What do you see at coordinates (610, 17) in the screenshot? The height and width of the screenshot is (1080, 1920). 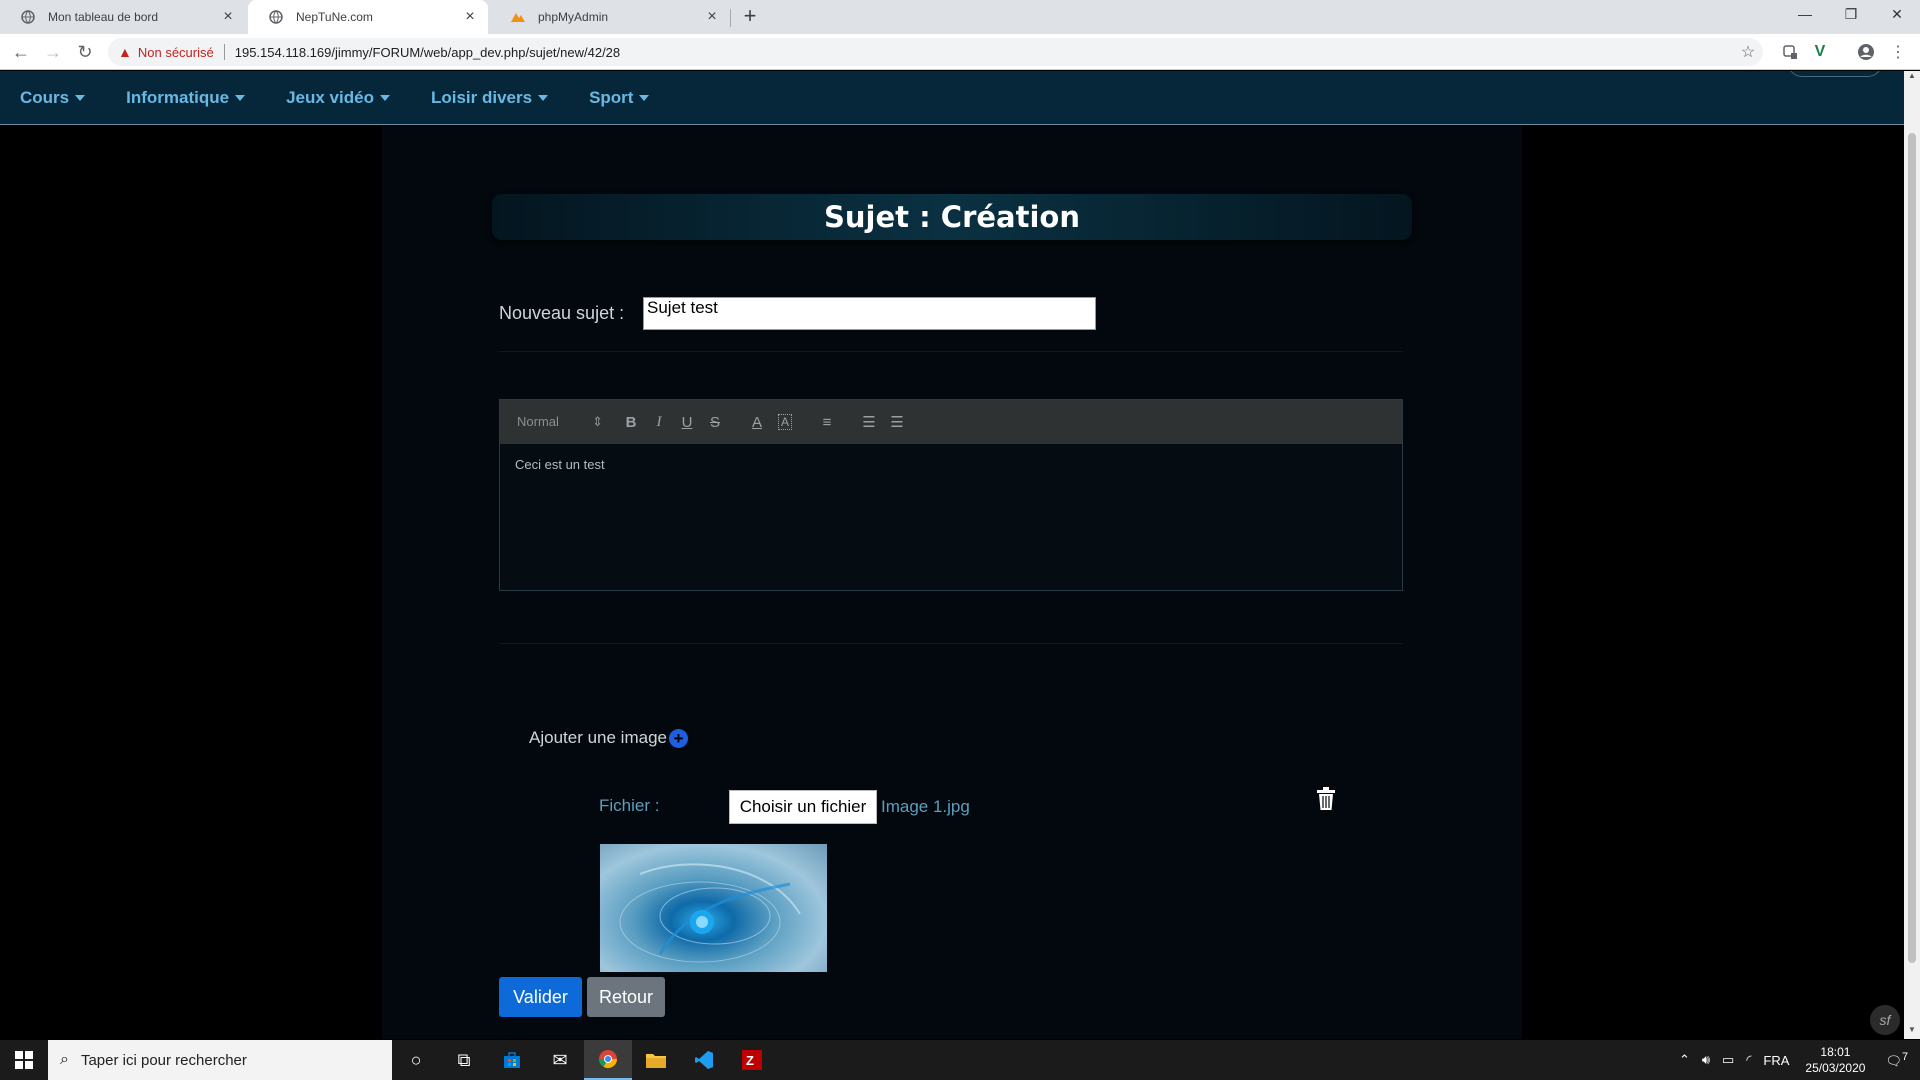 I see `tab-phpmyadmin: phpMyAdmin ×` at bounding box center [610, 17].